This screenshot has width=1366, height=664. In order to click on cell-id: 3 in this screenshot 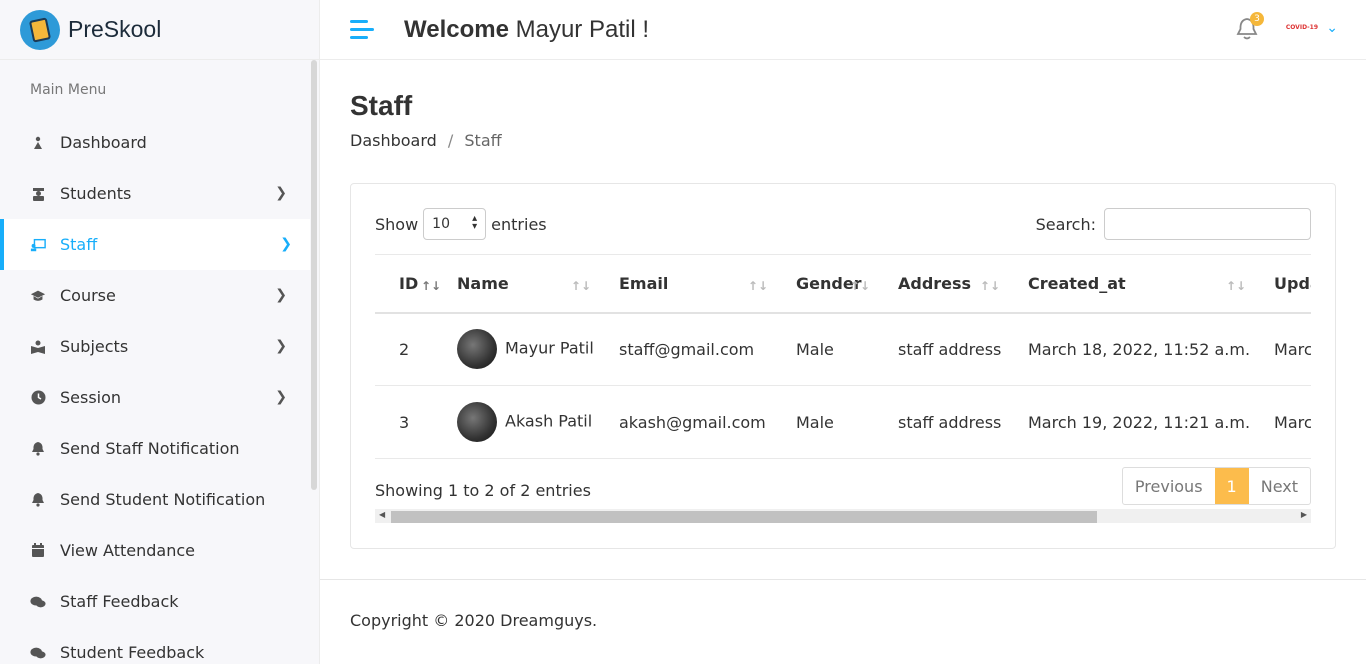, I will do `click(404, 422)`.